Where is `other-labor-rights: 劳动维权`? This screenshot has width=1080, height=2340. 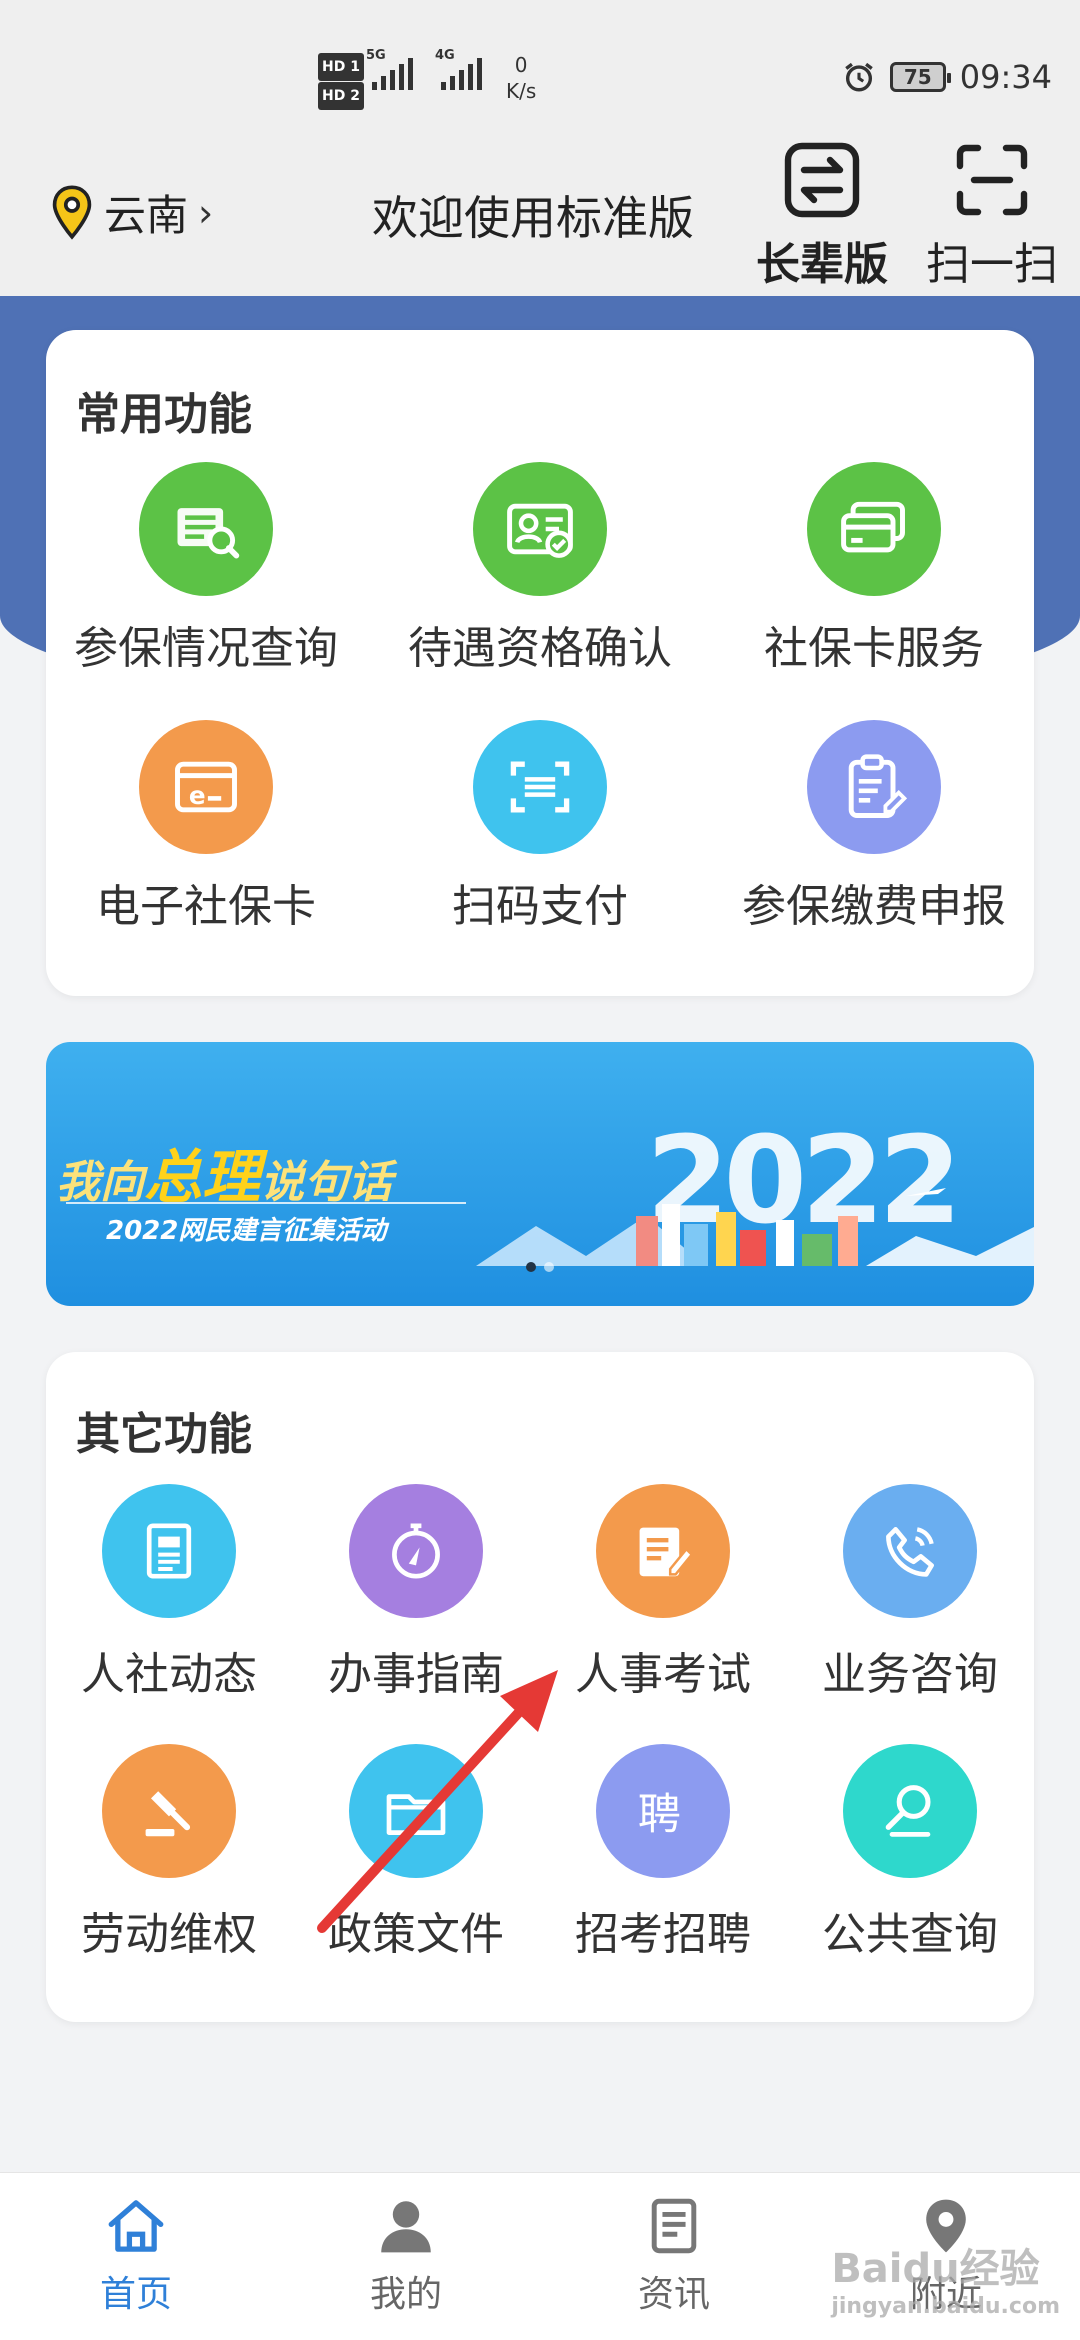 other-labor-rights: 劳动维权 is located at coordinates (169, 1853).